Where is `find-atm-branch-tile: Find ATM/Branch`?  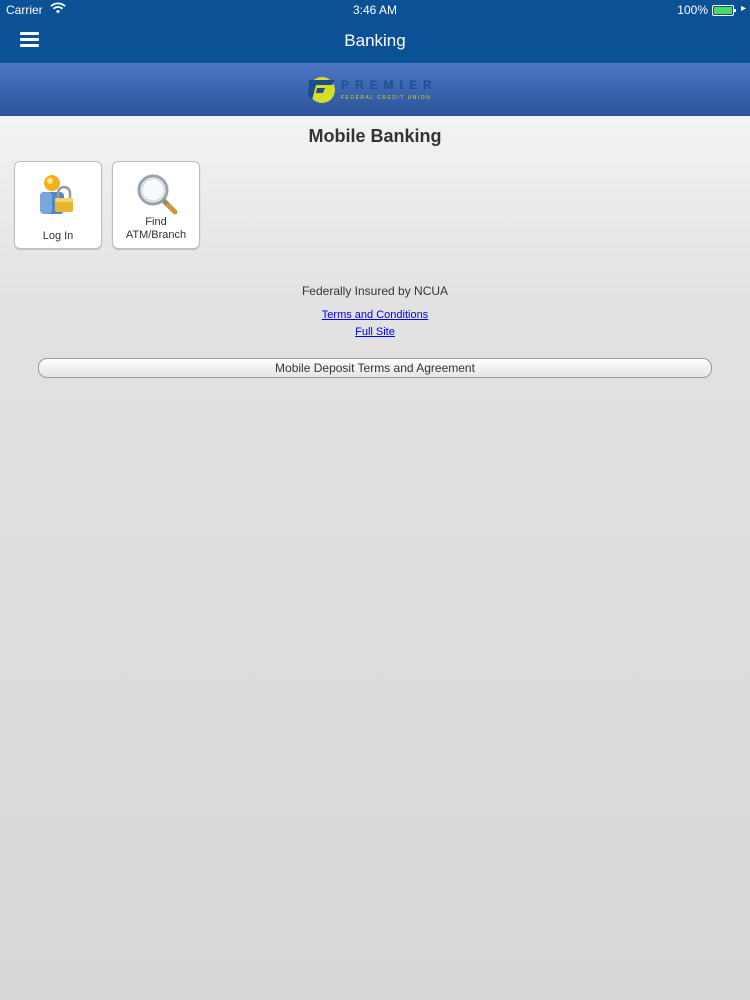 find-atm-branch-tile: Find ATM/Branch is located at coordinates (156, 205).